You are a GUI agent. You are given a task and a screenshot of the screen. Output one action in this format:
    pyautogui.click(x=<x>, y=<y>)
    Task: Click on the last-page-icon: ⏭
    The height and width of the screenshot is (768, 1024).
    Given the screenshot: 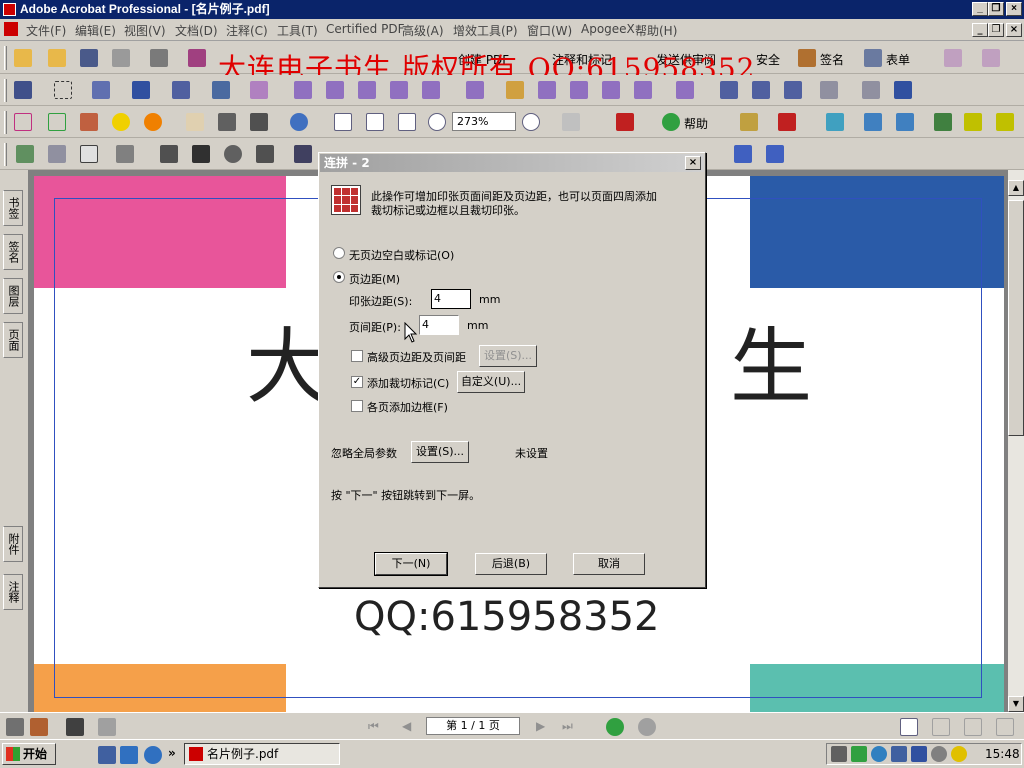 What is the action you would take?
    pyautogui.click(x=567, y=726)
    